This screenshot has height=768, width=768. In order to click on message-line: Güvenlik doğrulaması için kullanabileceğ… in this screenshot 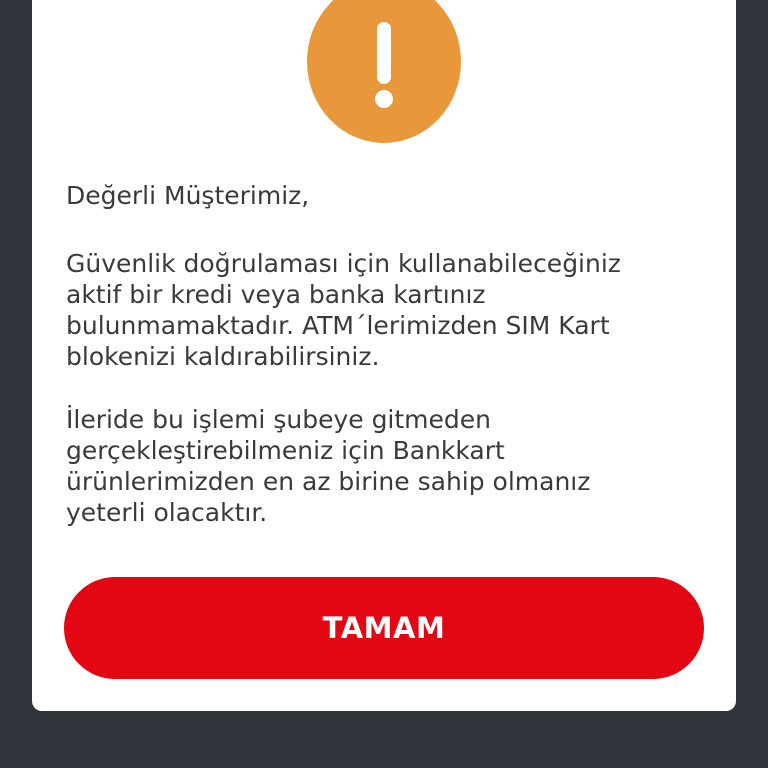, I will do `click(343, 263)`.